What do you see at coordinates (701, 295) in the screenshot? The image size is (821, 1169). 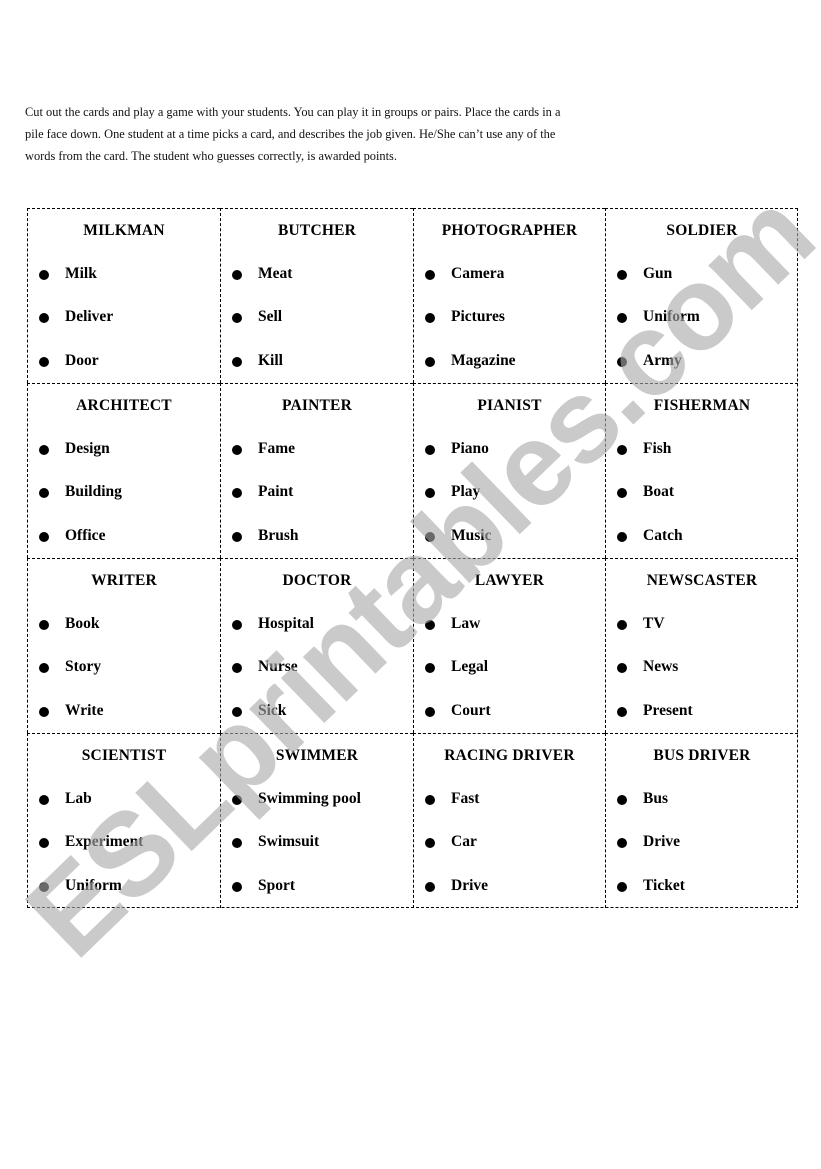 I see `job-card: SOLDIER Gun Uniform Army` at bounding box center [701, 295].